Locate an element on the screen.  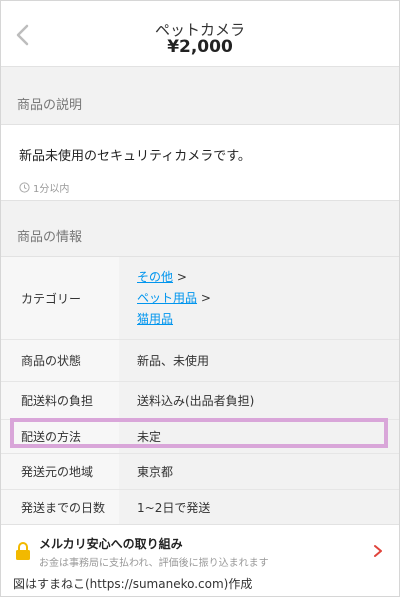
anshin-banner: メルカリ安心への取り組み お金は事務局に支払われ、評価後に振り込まれます is located at coordinates (200, 549).